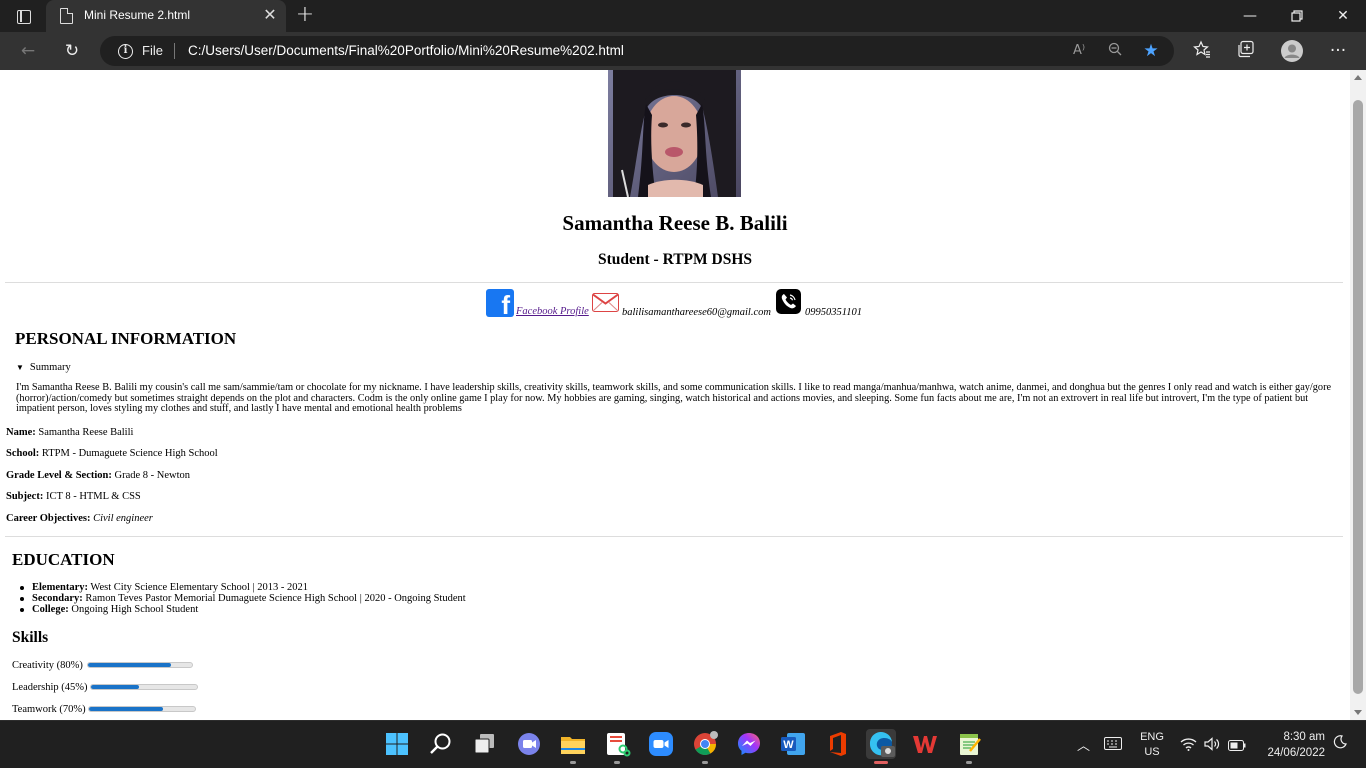  I want to click on svg-text: W, so click(788, 745).